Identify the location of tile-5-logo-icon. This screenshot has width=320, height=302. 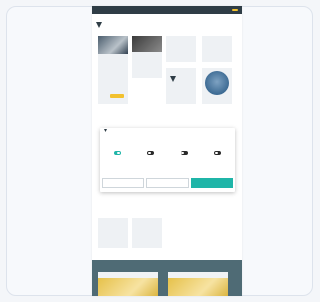
(173, 79).